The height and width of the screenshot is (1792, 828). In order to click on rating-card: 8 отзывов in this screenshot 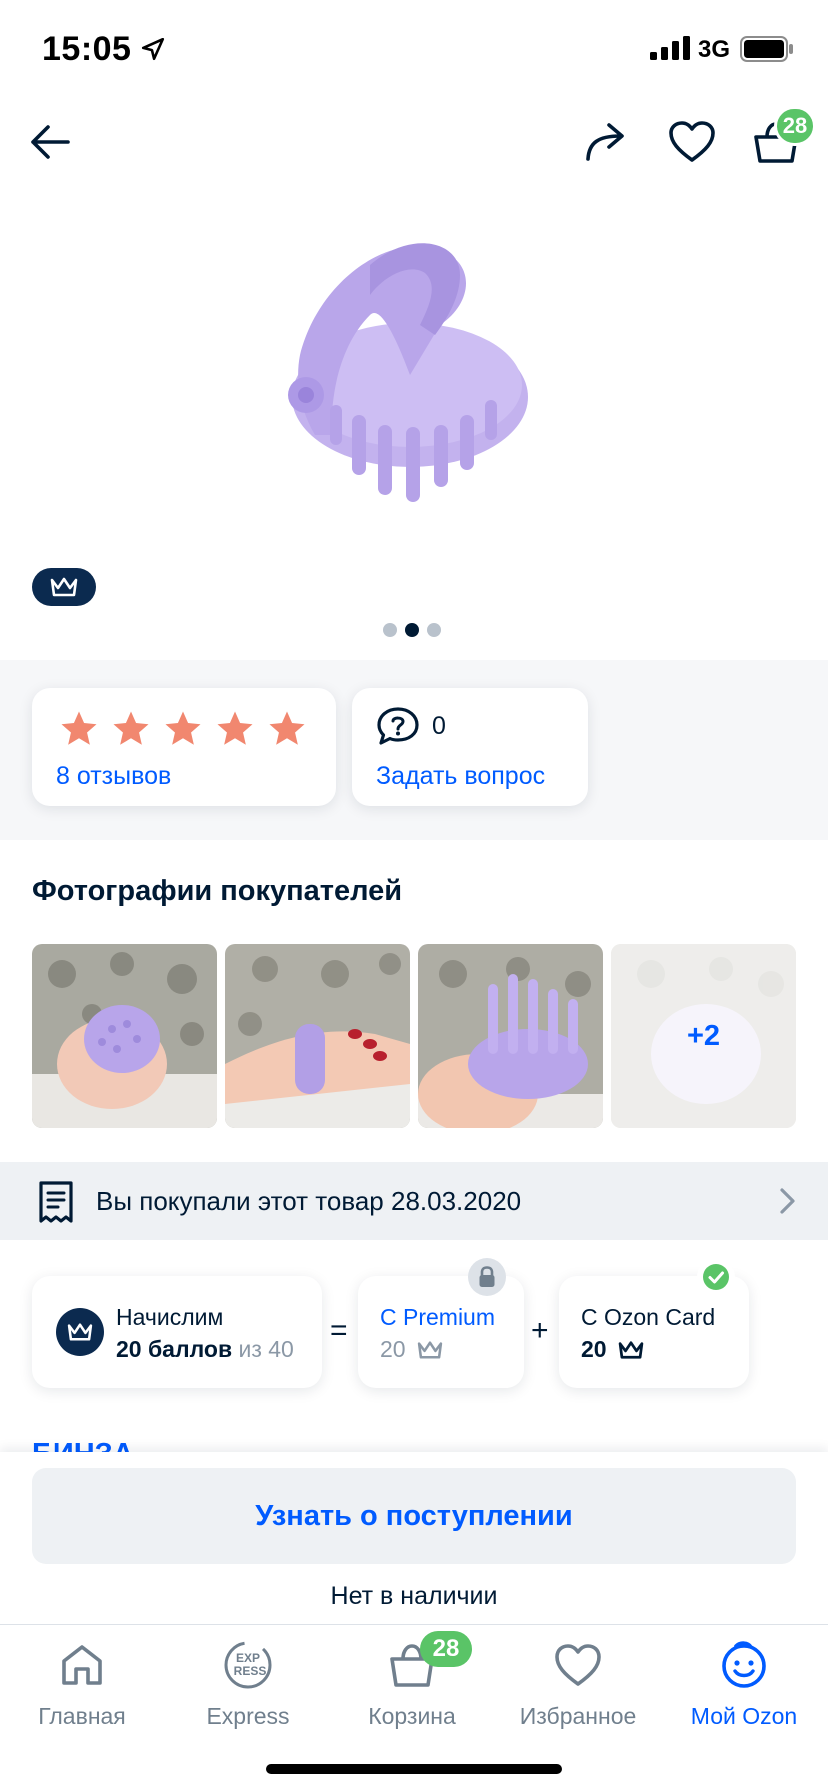, I will do `click(184, 747)`.